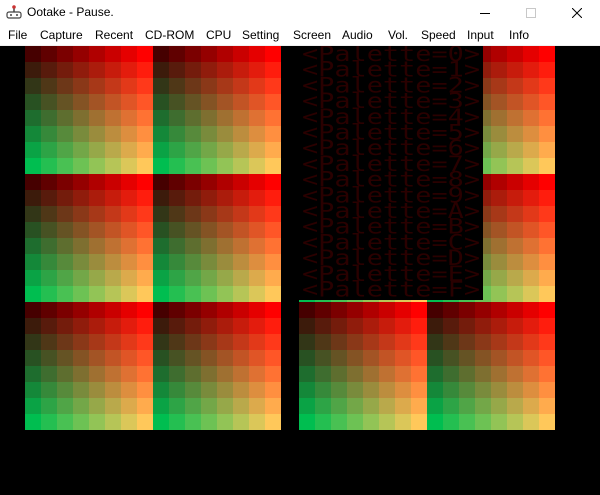 Image resolution: width=600 pixels, height=495 pixels. I want to click on menu-recent: Recent, so click(114, 35).